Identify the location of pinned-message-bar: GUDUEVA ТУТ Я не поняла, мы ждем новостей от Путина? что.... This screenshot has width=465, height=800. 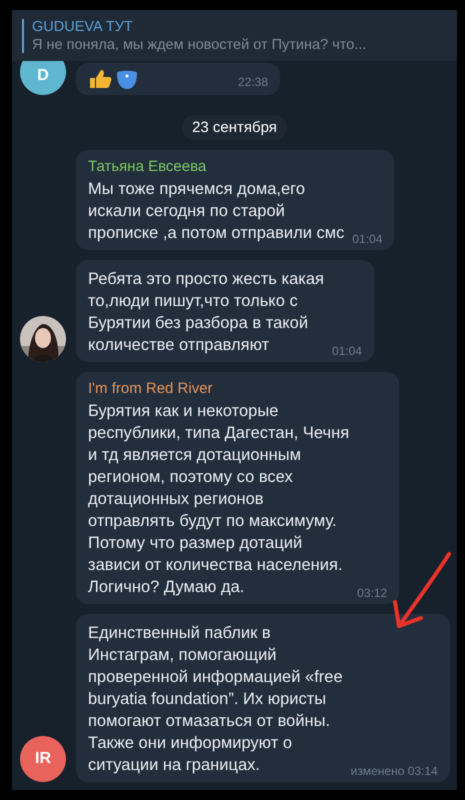
(234, 35).